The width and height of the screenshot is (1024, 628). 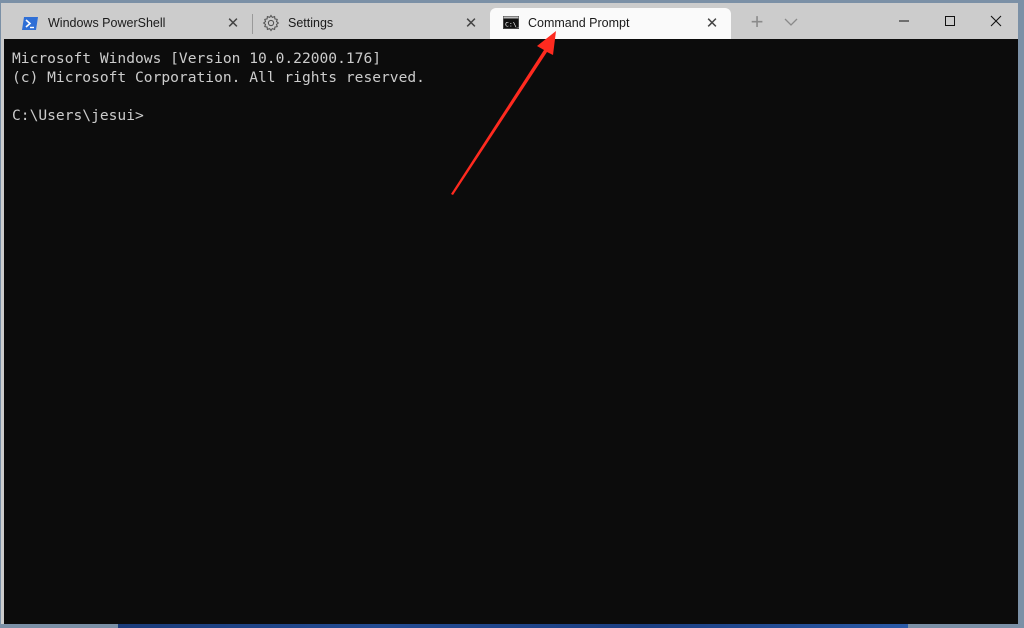 What do you see at coordinates (579, 23) in the screenshot?
I see `tab-label: Command Prompt` at bounding box center [579, 23].